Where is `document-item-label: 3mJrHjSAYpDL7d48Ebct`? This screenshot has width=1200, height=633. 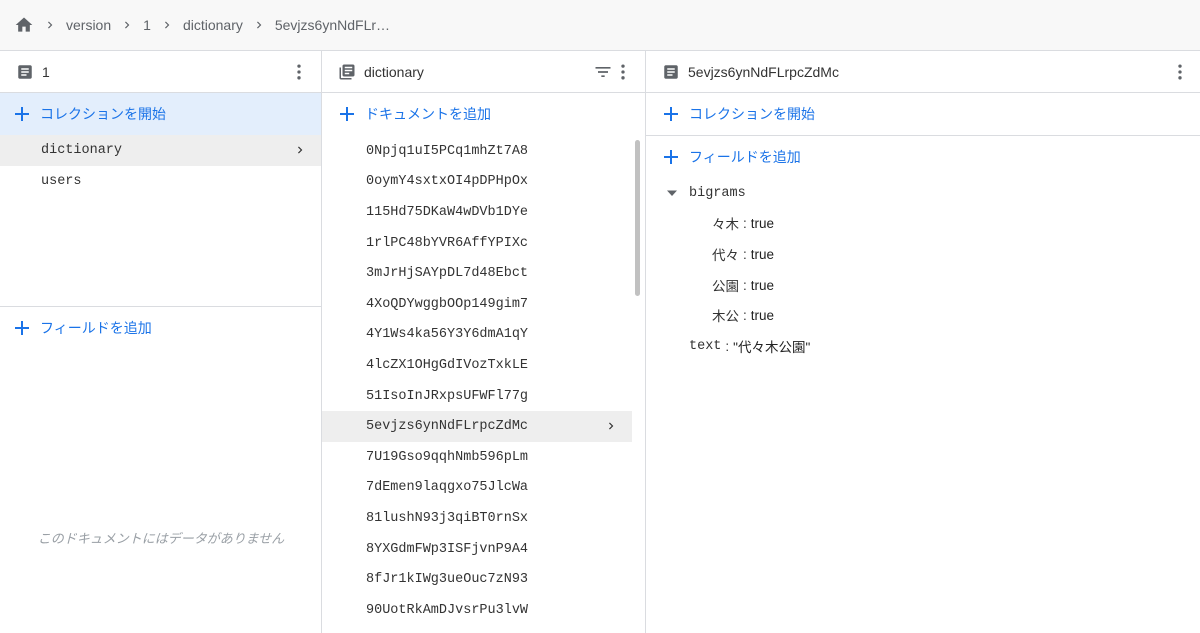
document-item-label: 3mJrHjSAYpDL7d48Ebct is located at coordinates (447, 274).